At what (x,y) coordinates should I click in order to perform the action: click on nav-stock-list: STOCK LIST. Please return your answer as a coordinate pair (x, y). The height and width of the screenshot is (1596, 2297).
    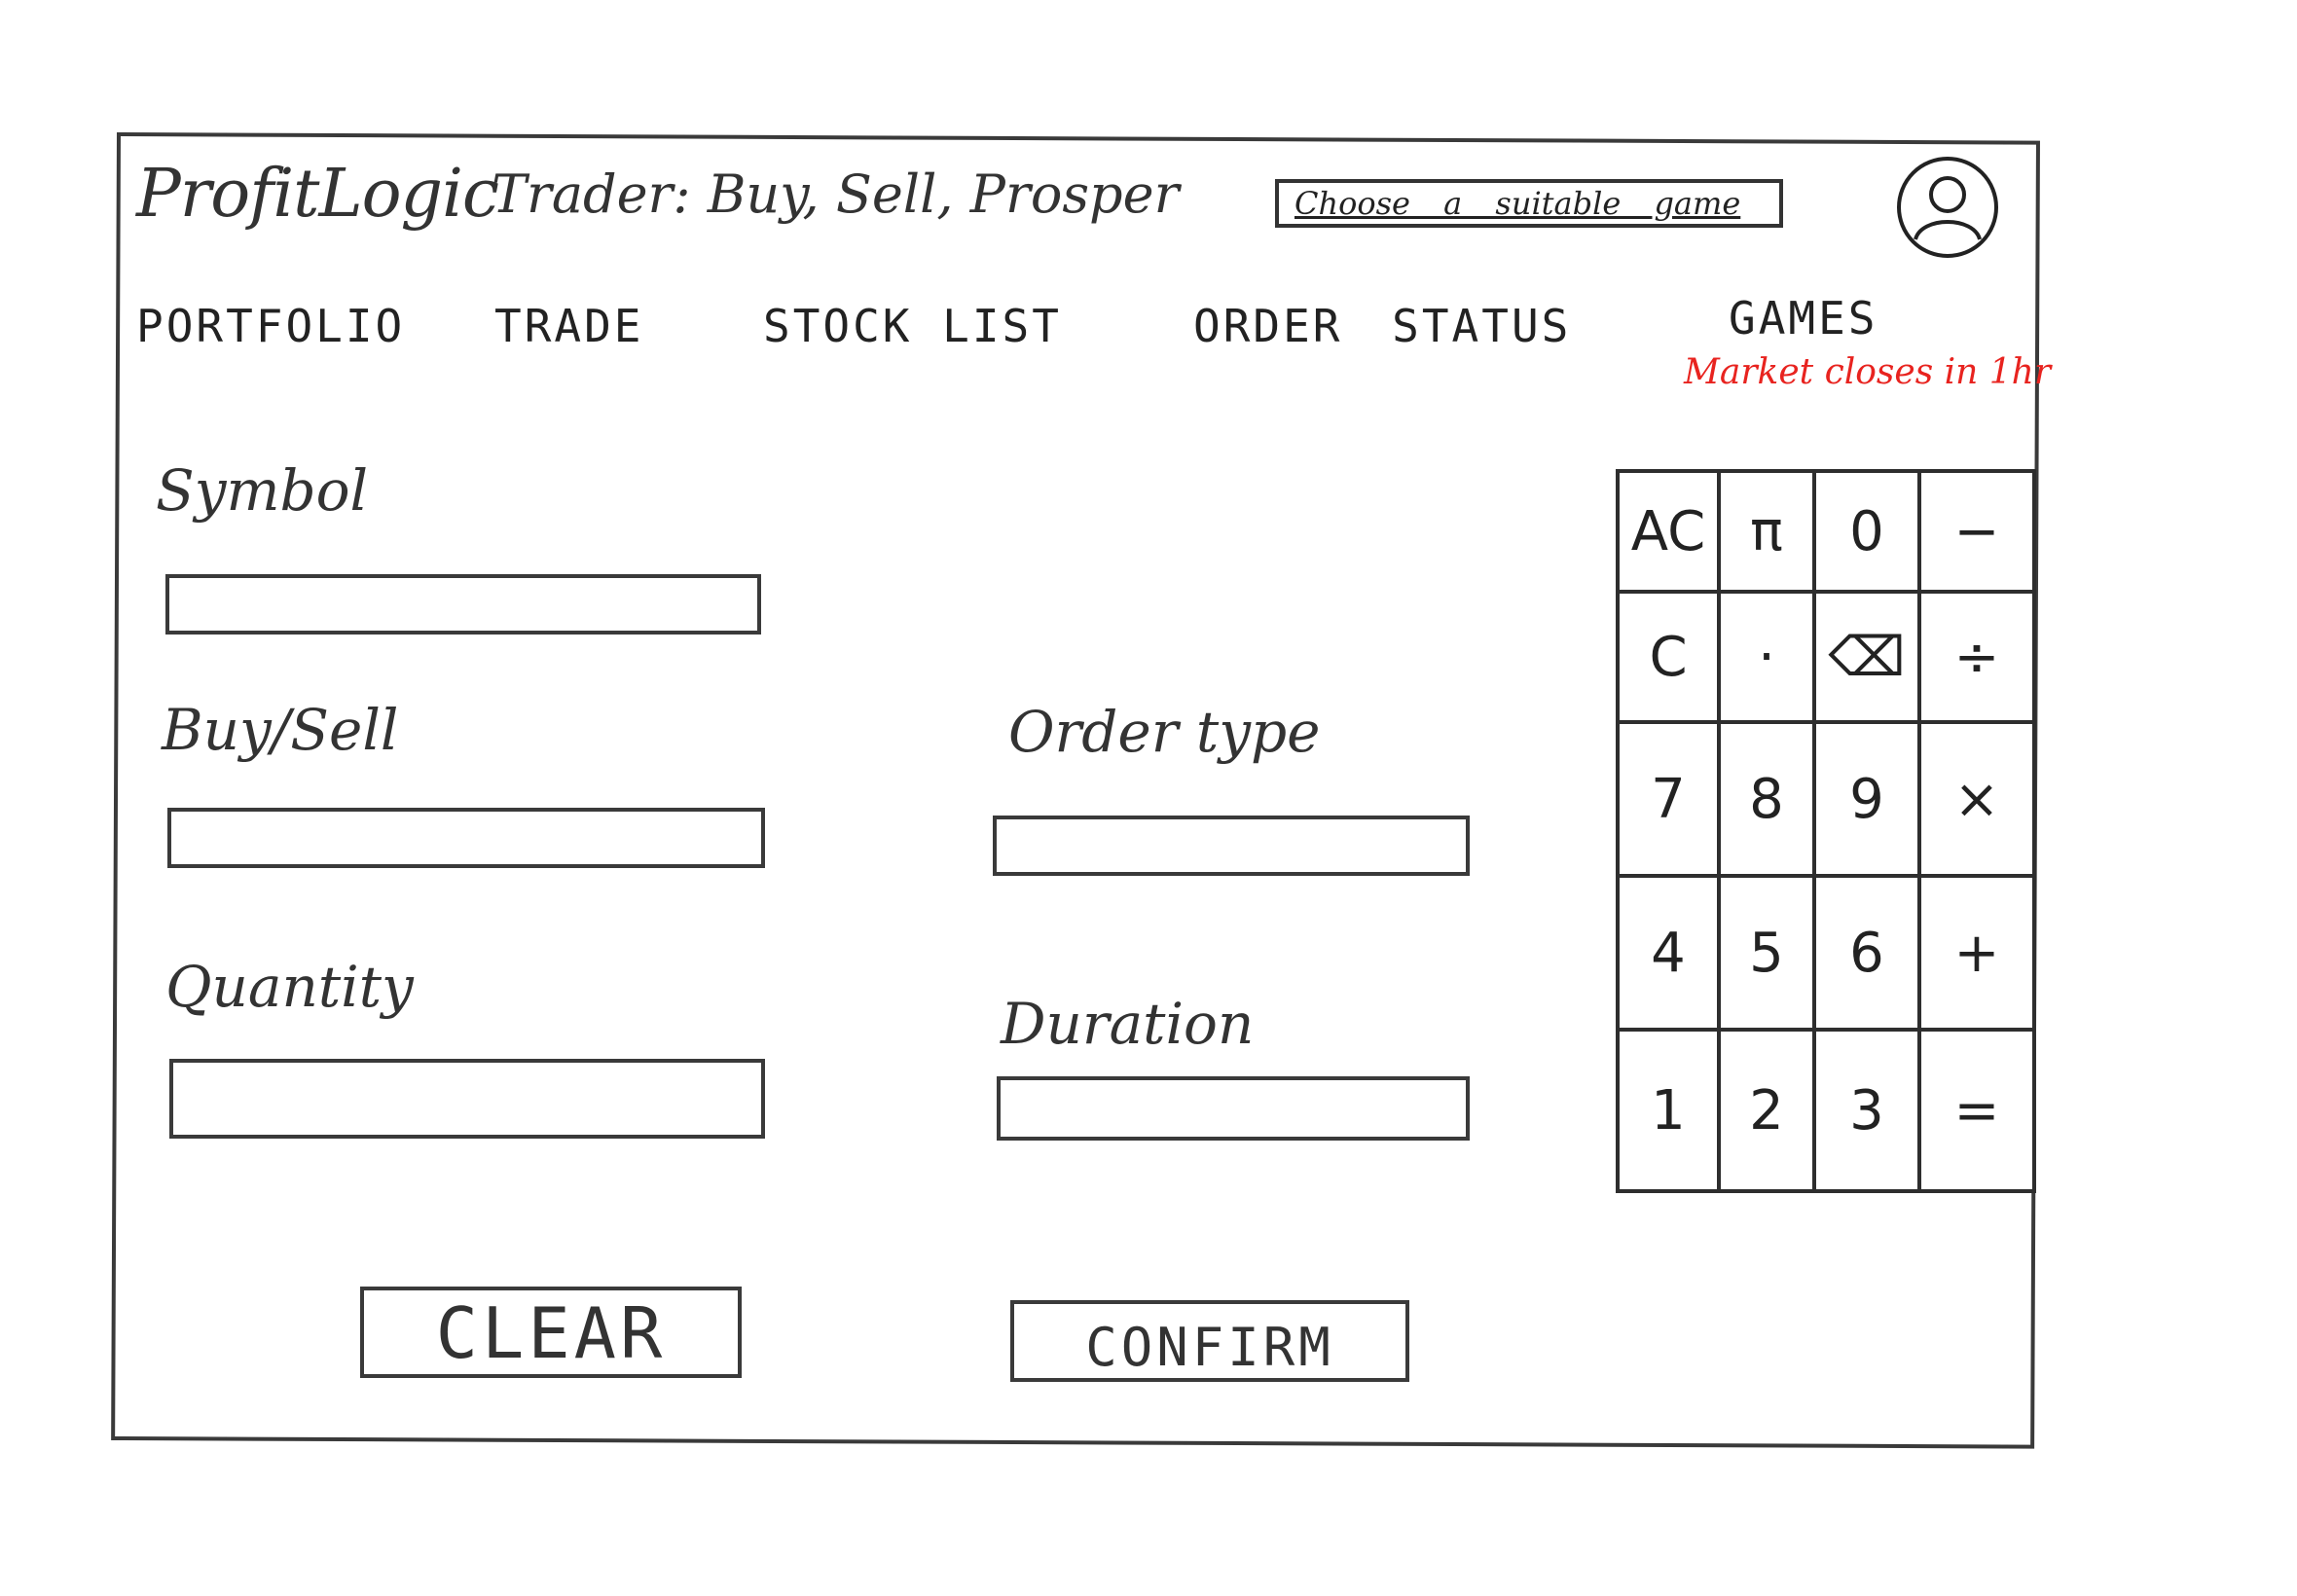
    Looking at the image, I should click on (913, 326).